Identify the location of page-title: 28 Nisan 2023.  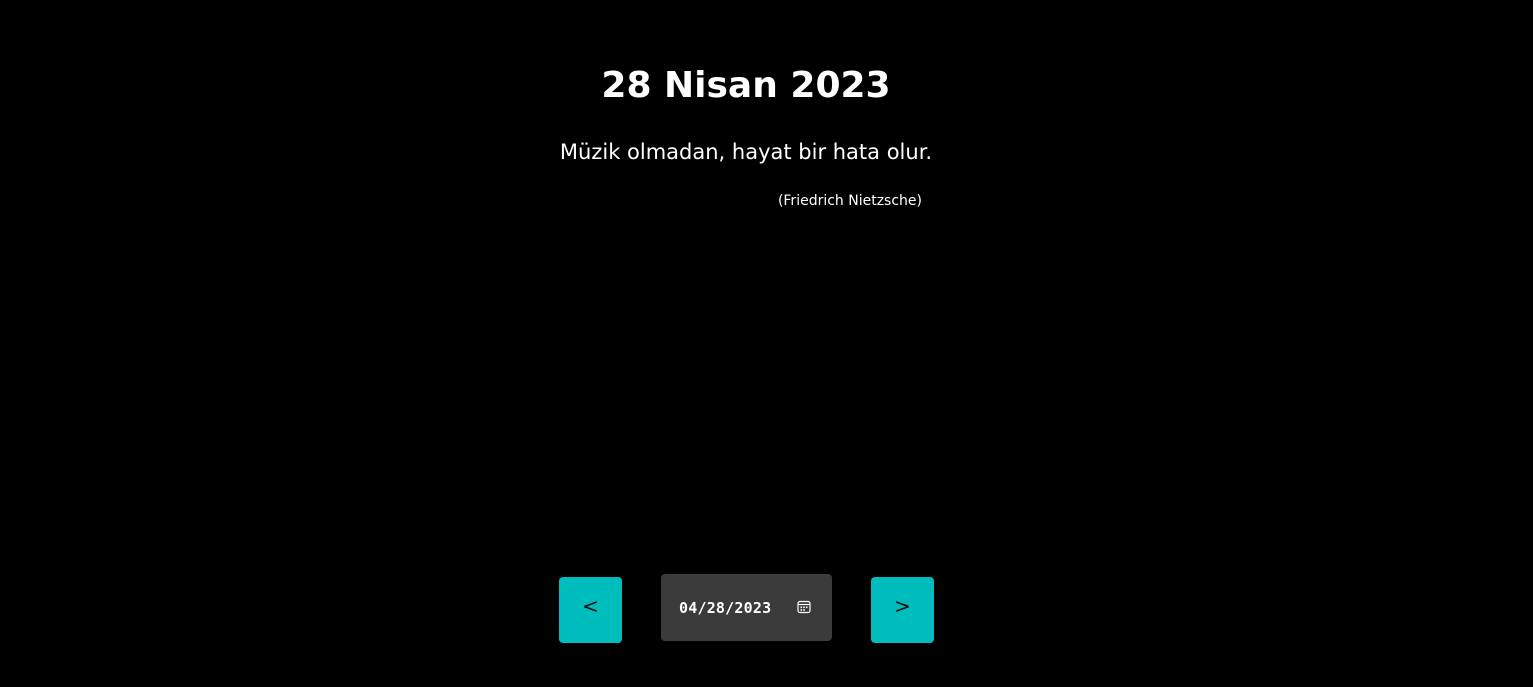
(746, 85).